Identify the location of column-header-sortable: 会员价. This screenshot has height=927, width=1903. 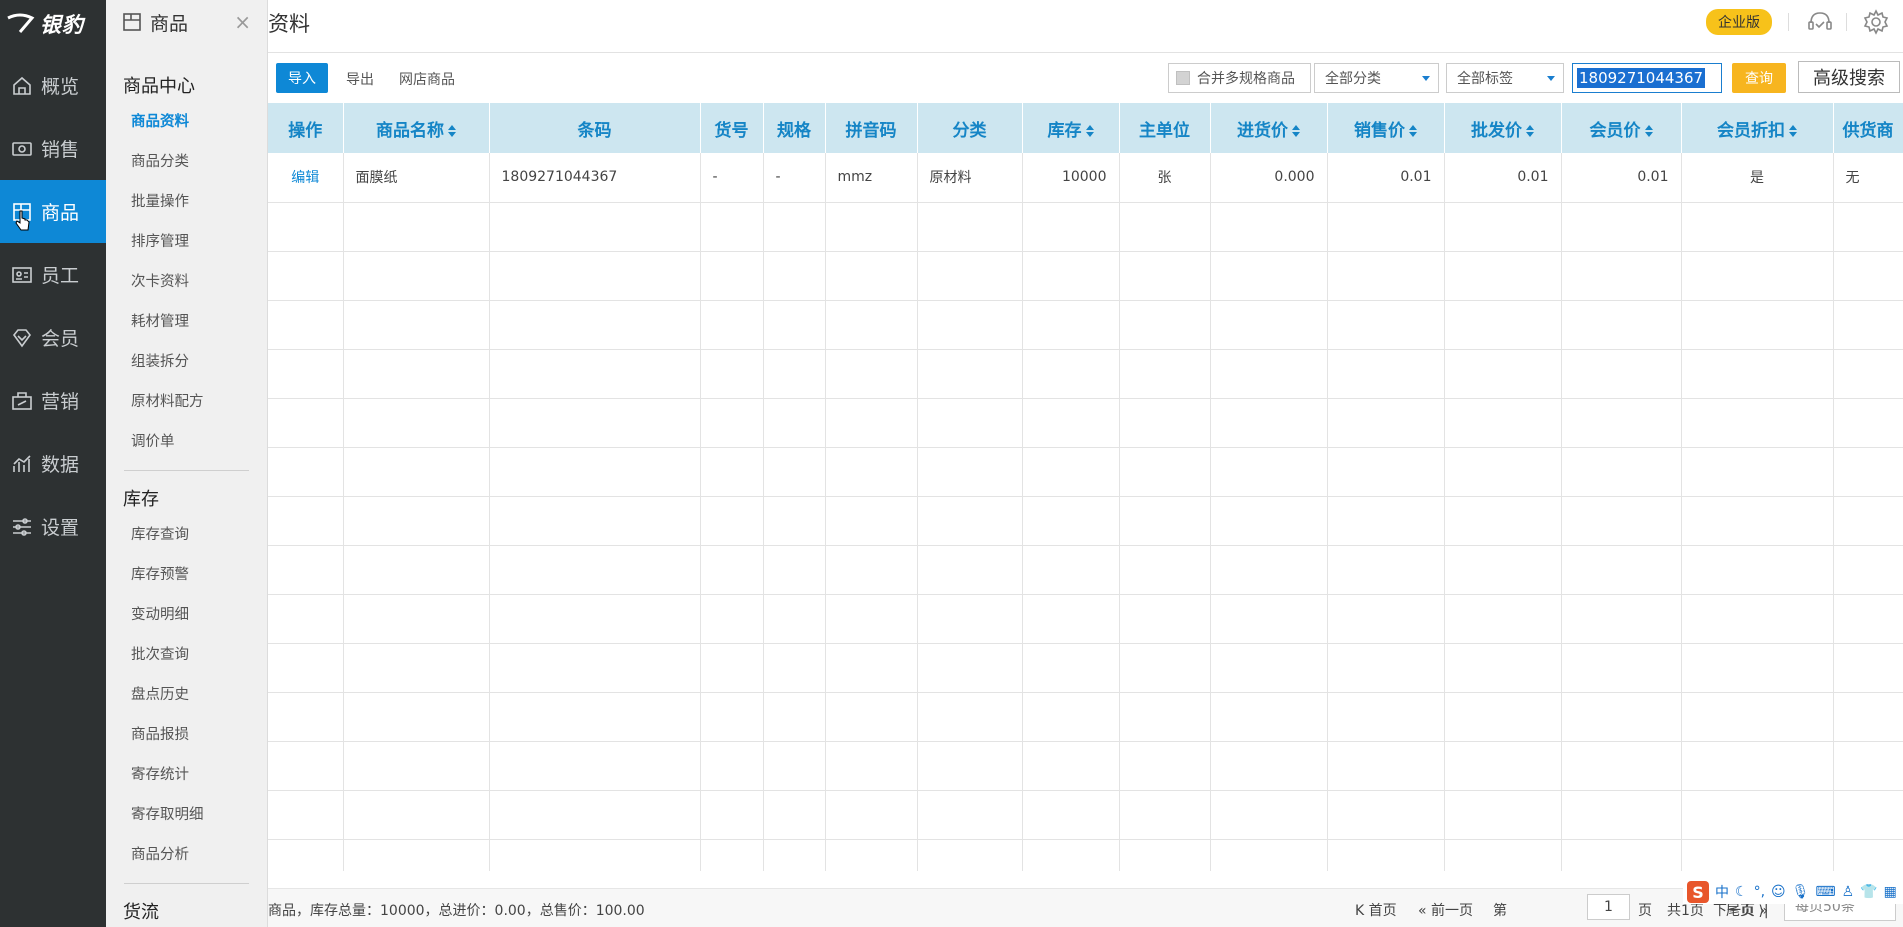
(1621, 128).